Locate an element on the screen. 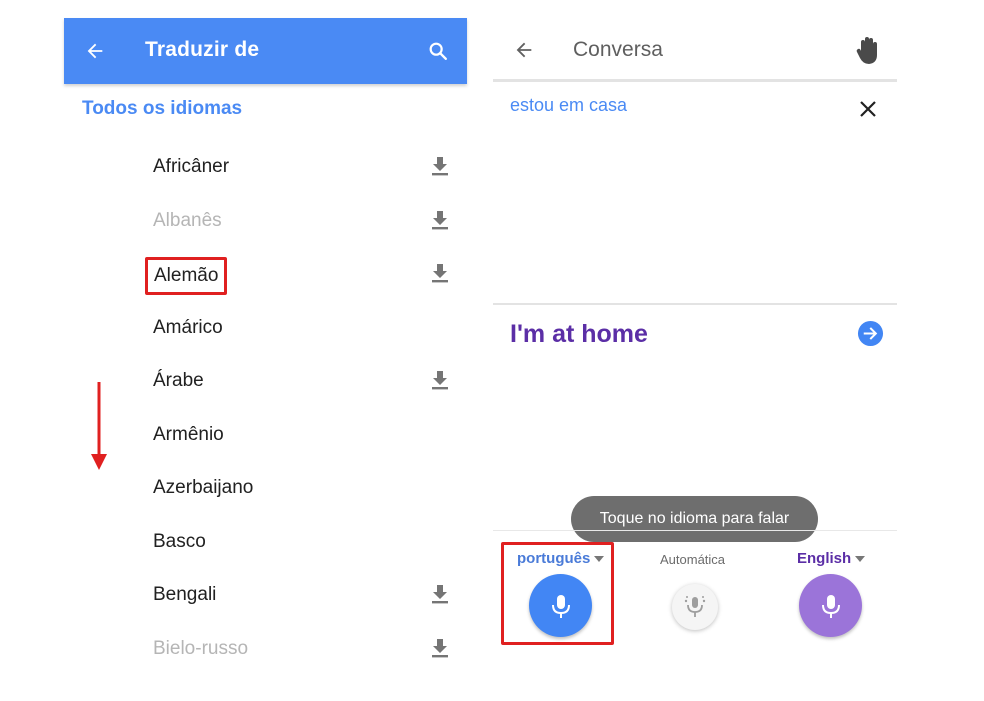  page-title: Conversa is located at coordinates (618, 49).